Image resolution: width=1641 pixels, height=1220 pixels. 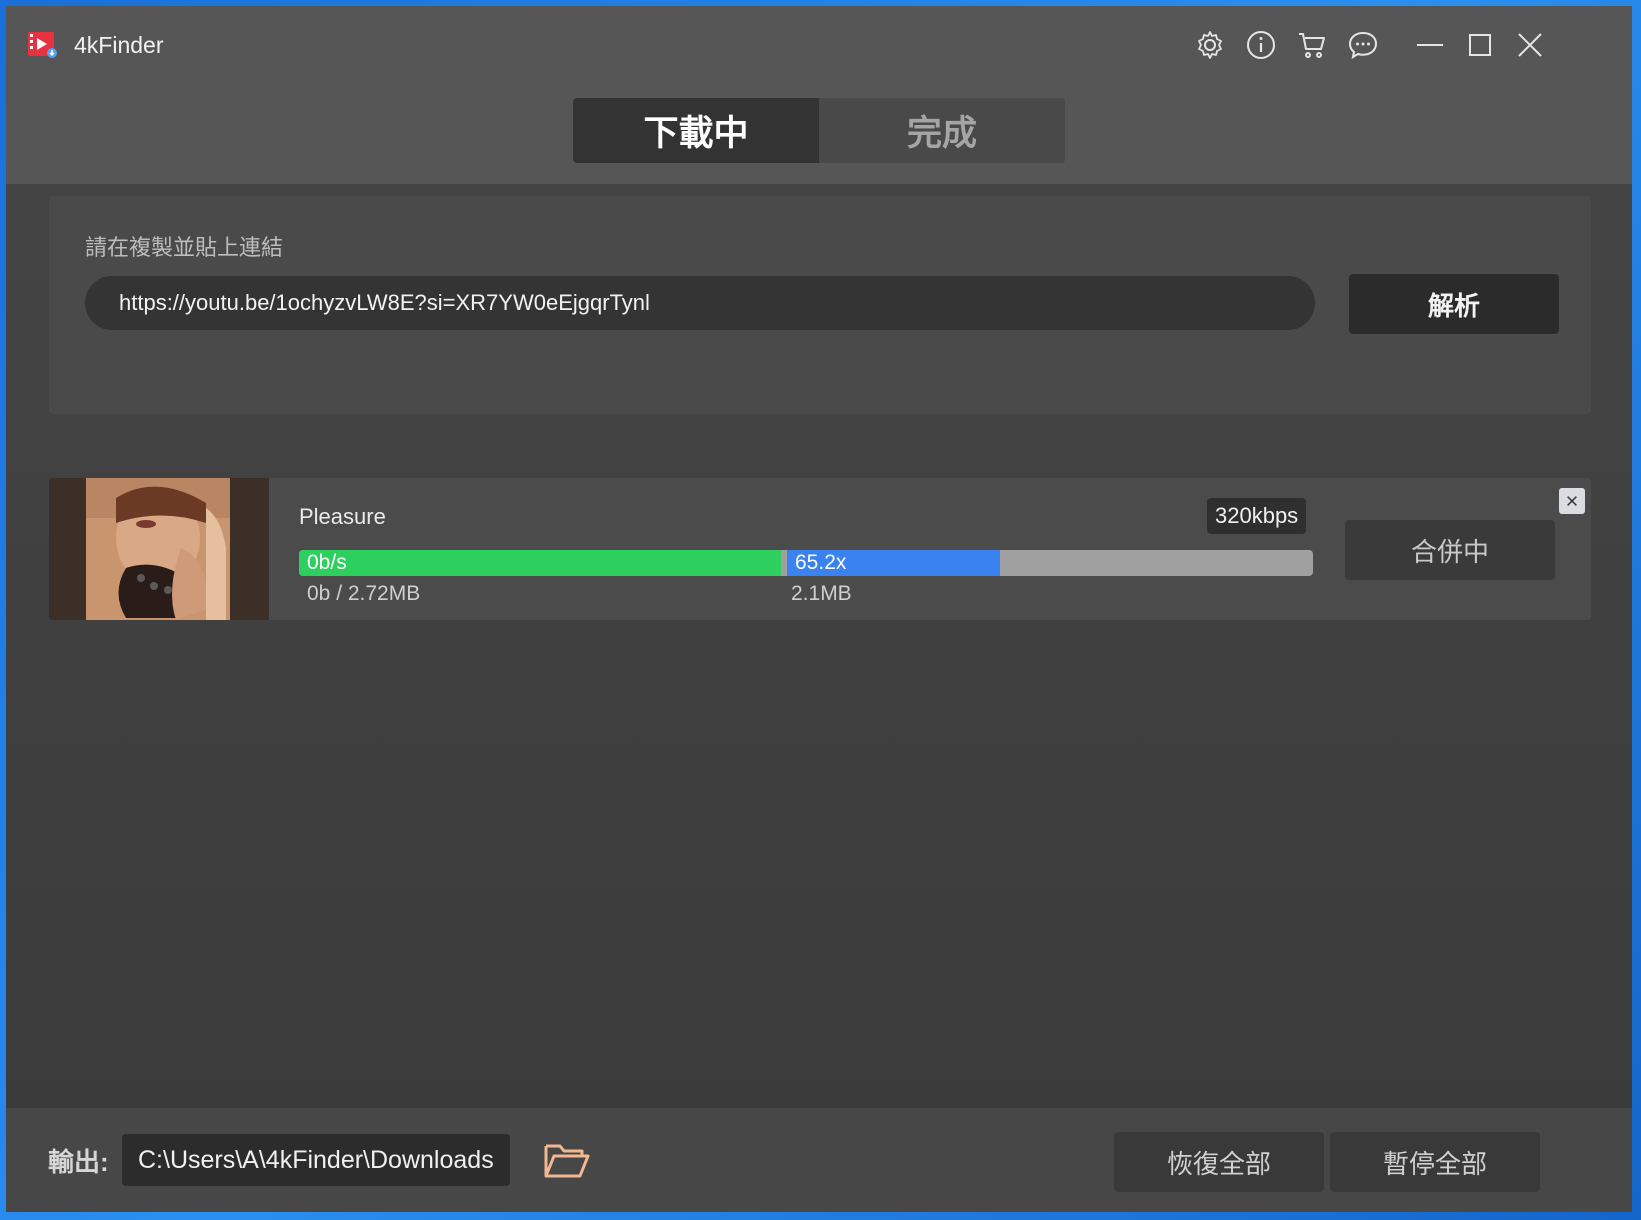 I want to click on progress-segment-ratio: 65.2x, so click(x=893, y=563).